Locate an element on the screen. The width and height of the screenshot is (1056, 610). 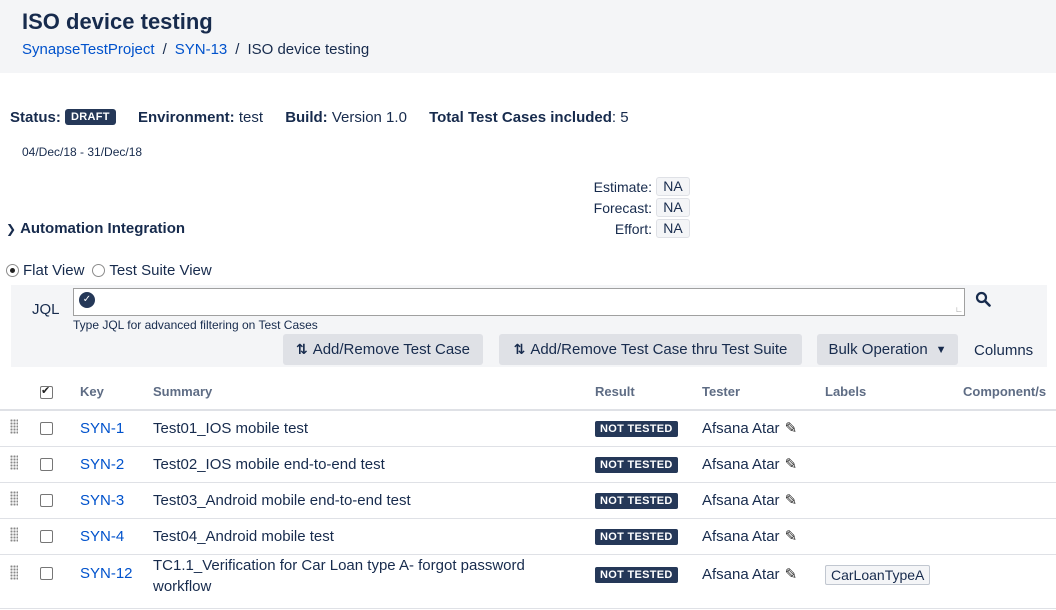
breadcrumb-issue-link: SYN-13 is located at coordinates (201, 49).